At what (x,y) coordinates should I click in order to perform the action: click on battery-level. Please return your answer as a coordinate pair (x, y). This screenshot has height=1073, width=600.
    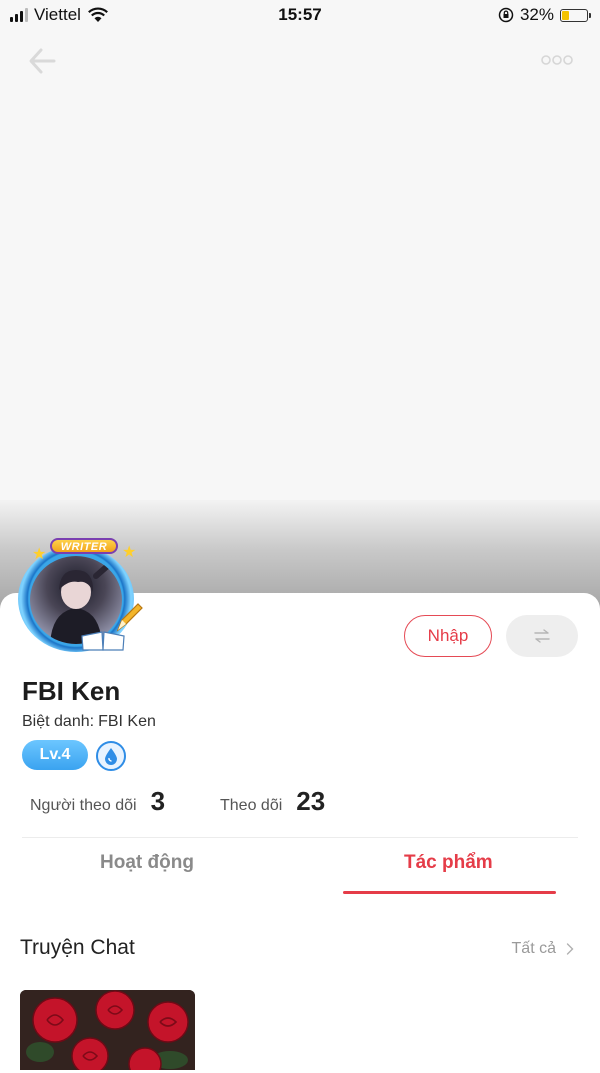
    Looking at the image, I should click on (565, 15).